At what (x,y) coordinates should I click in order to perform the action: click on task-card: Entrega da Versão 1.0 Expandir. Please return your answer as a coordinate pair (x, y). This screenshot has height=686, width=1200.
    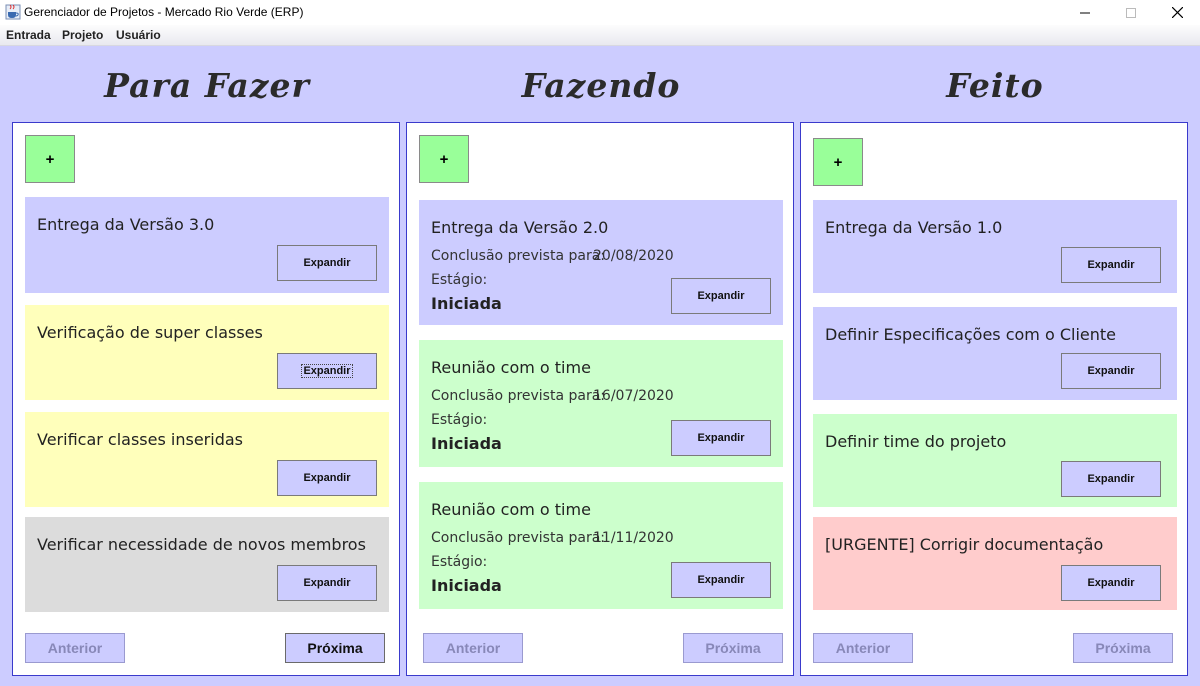
    Looking at the image, I should click on (995, 246).